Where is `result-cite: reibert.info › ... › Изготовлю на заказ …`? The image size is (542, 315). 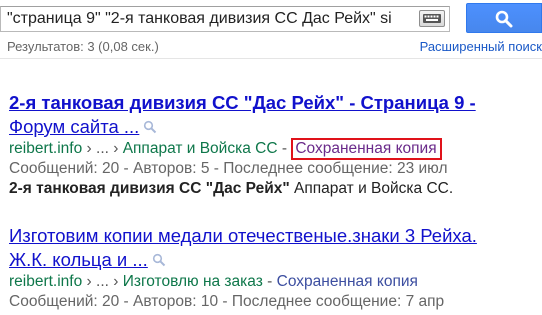 result-cite: reibert.info › ... › Изготовлю на заказ … is located at coordinates (275, 282).